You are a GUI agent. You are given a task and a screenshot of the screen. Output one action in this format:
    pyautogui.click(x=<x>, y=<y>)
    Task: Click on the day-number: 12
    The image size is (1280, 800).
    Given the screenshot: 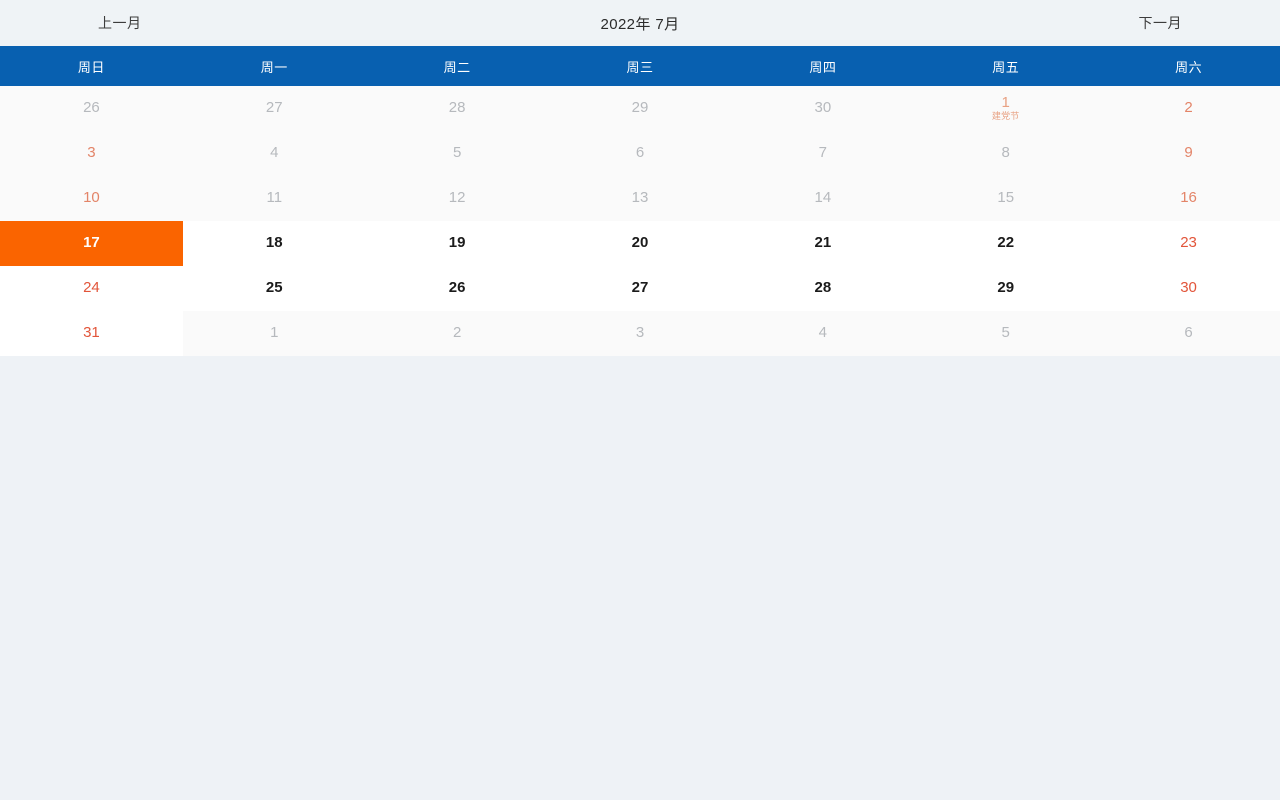 What is the action you would take?
    pyautogui.click(x=457, y=198)
    